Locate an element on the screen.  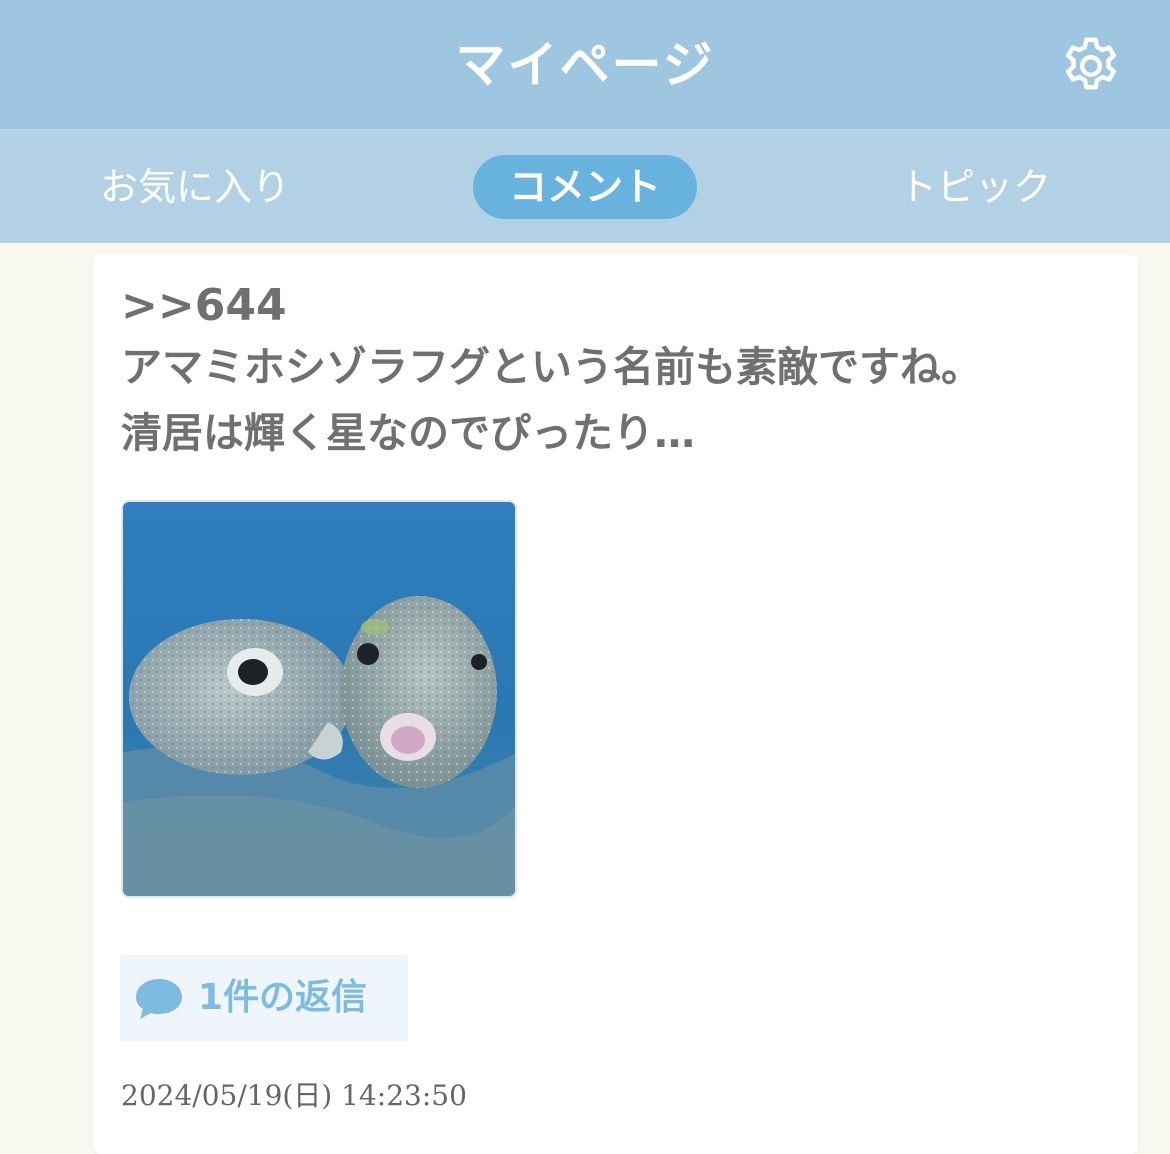
tab-bar: お気に入り コメント トピック is located at coordinates (585, 187).